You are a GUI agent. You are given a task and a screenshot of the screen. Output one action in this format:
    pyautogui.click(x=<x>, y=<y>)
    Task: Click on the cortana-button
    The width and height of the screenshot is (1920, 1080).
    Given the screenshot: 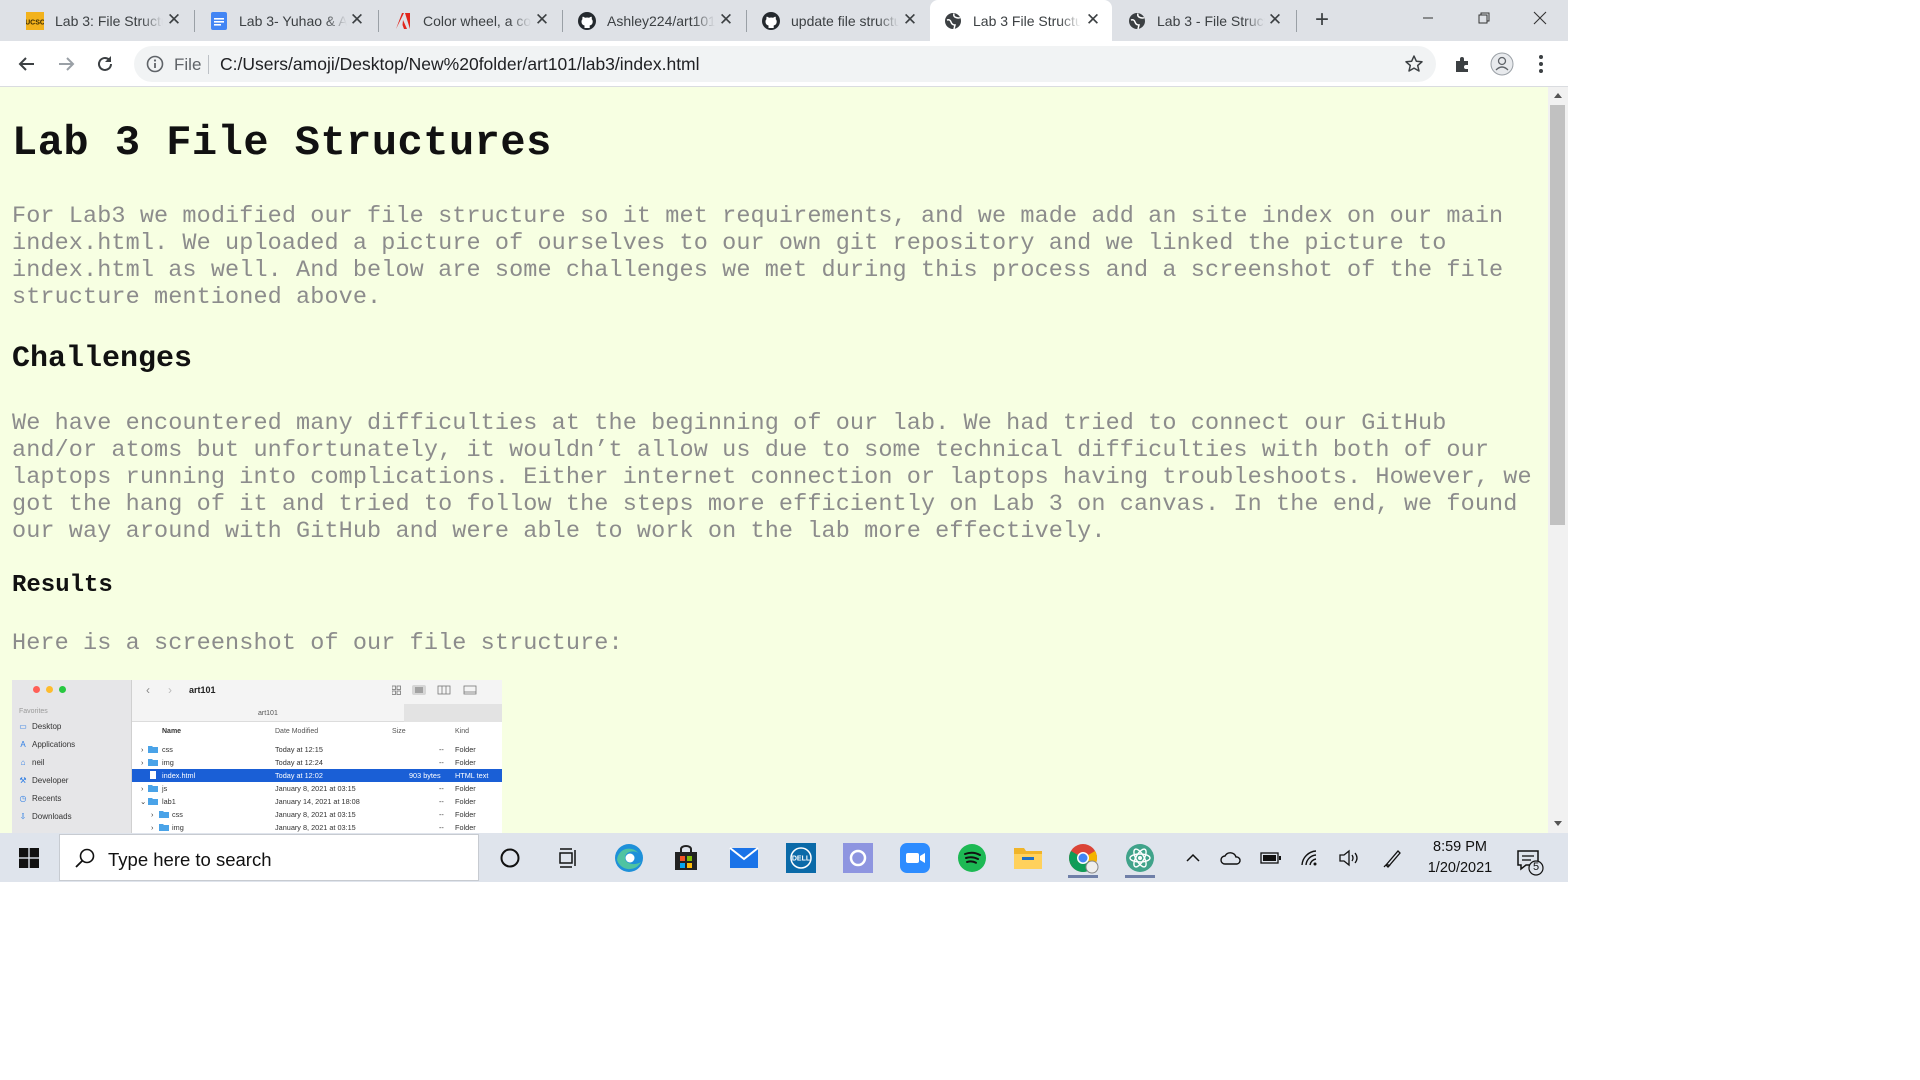 What is the action you would take?
    pyautogui.click(x=510, y=857)
    